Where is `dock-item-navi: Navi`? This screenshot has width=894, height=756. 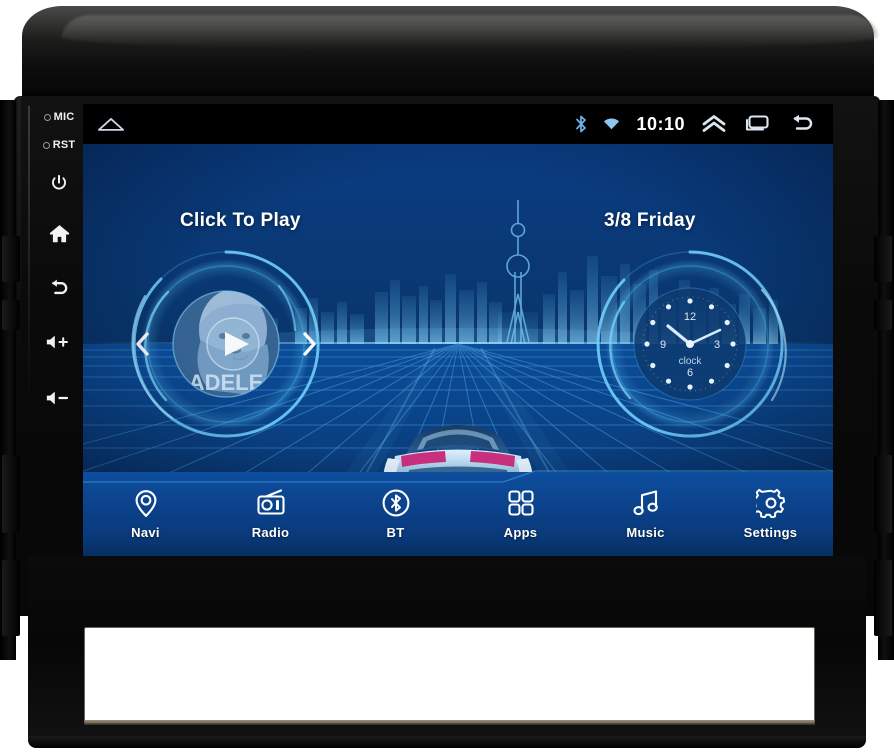 dock-item-navi: Navi is located at coordinates (145, 514).